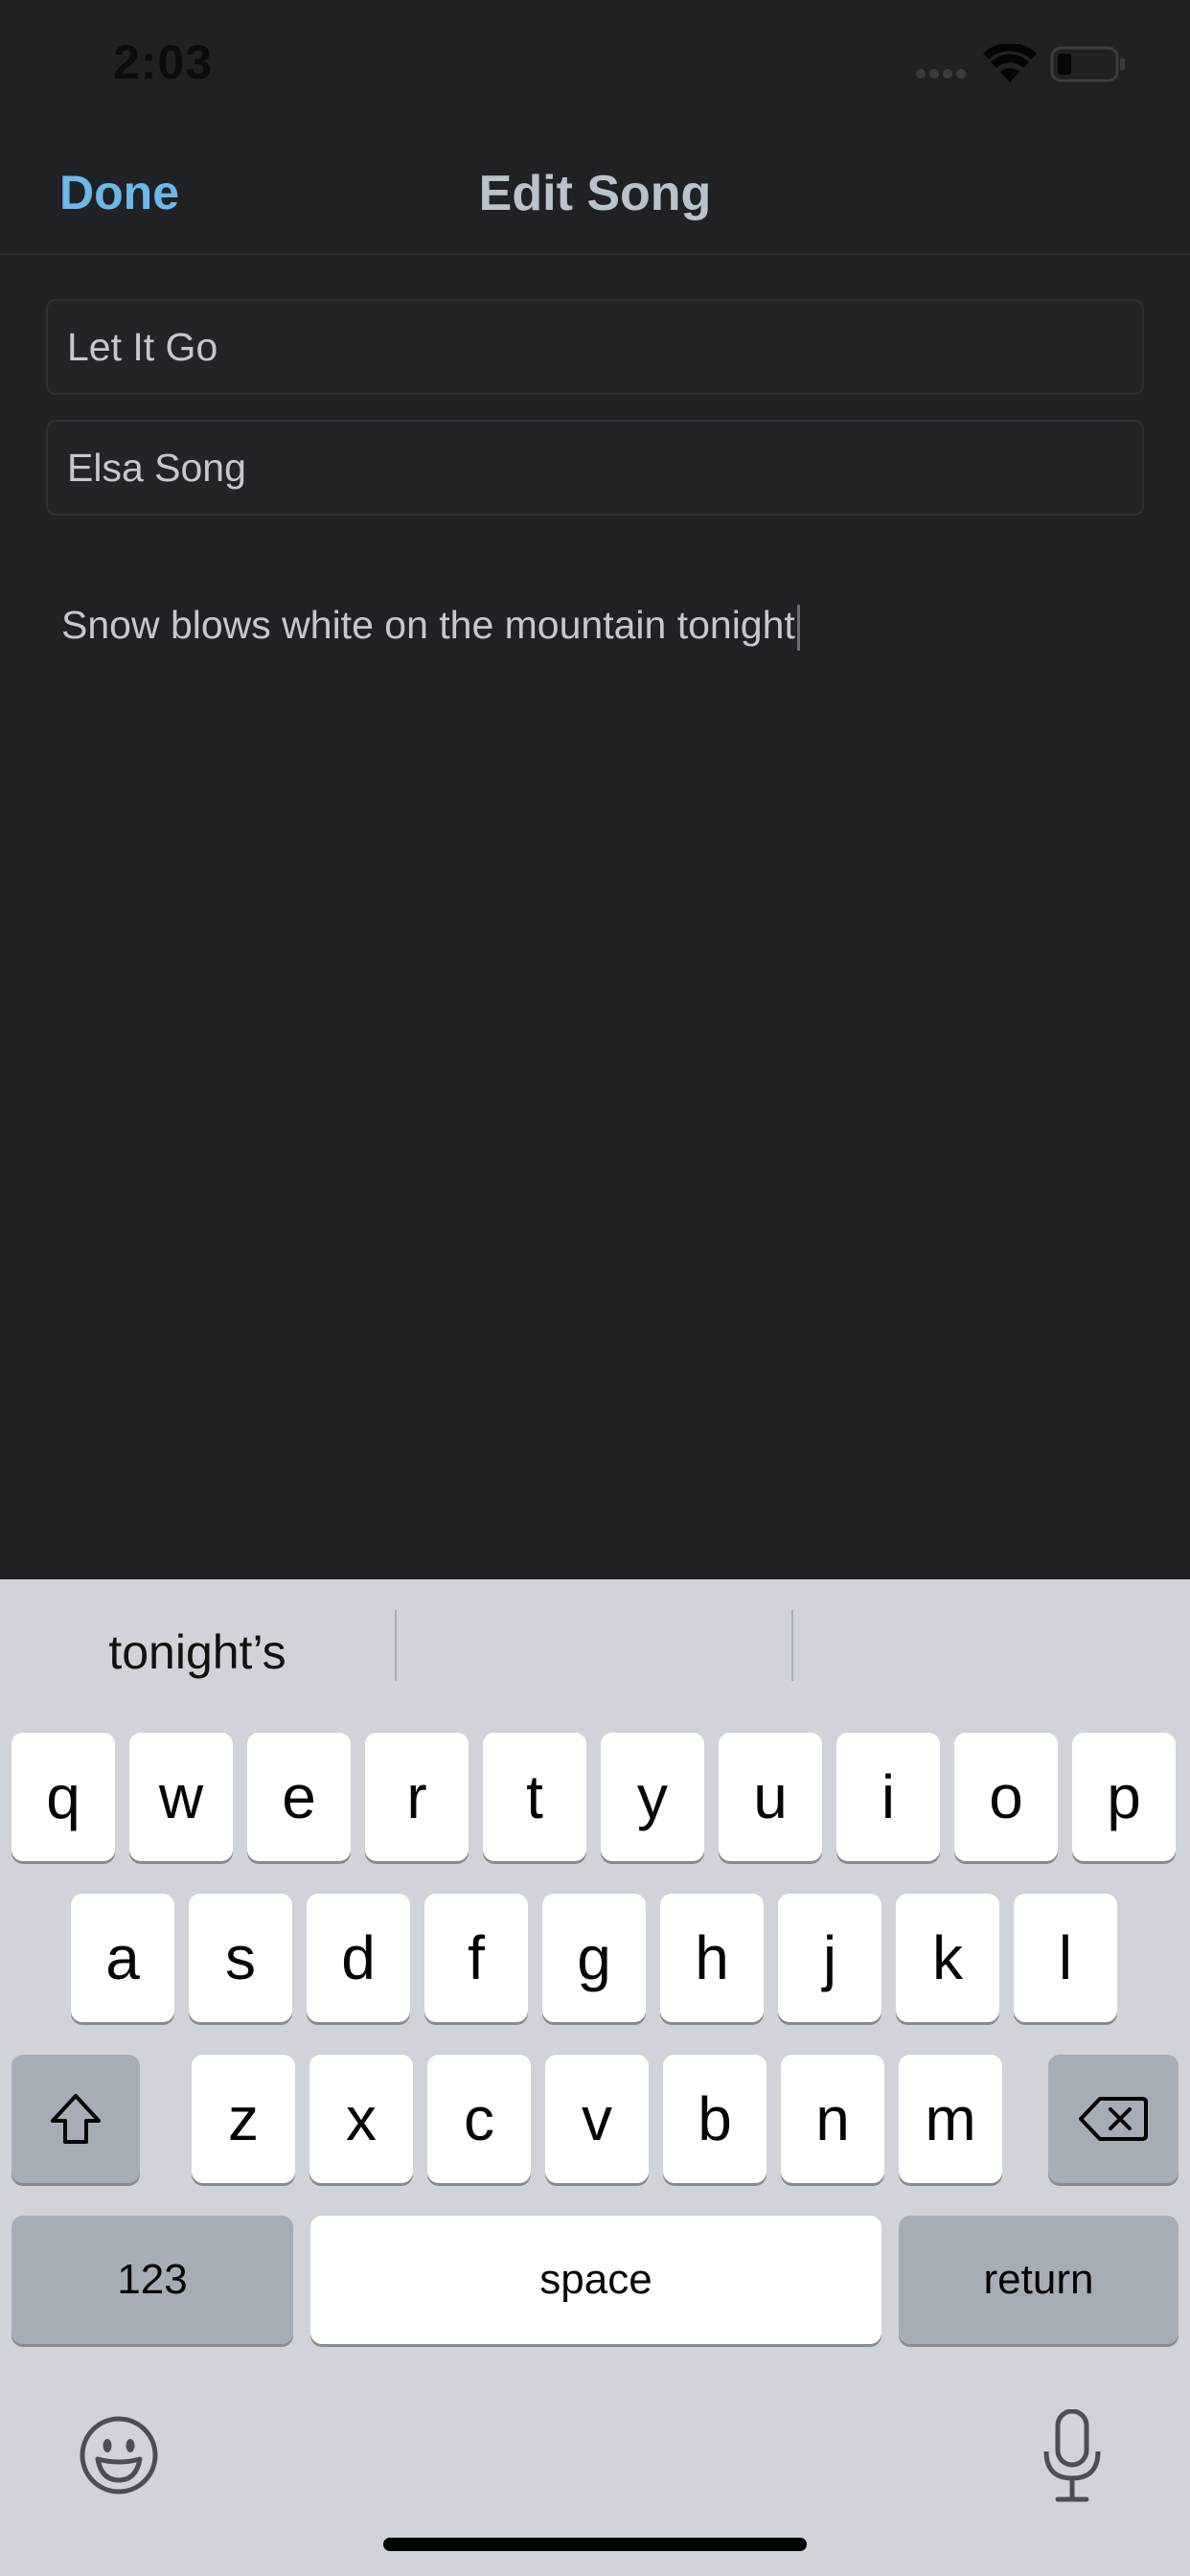 Image resolution: width=1190 pixels, height=2576 pixels. Describe the element at coordinates (1010, 63) in the screenshot. I see `wifi-icon` at that location.